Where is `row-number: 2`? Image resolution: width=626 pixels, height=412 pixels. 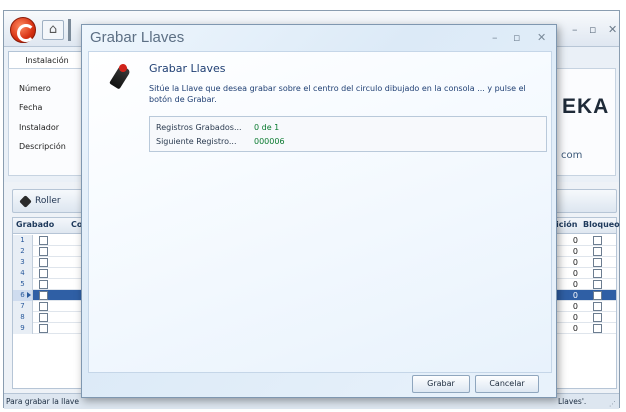
row-number: 2 is located at coordinates (23, 251).